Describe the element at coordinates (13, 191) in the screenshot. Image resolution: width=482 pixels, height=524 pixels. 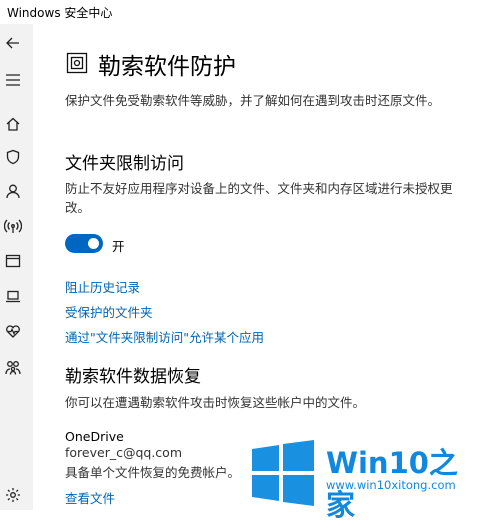
I see `person-icon` at that location.